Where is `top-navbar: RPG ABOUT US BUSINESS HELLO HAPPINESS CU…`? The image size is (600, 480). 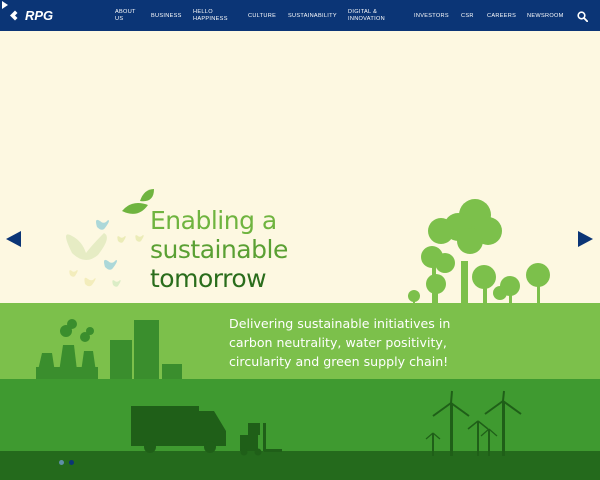 top-navbar: RPG ABOUT US BUSINESS HELLO HAPPINESS CU… is located at coordinates (300, 15).